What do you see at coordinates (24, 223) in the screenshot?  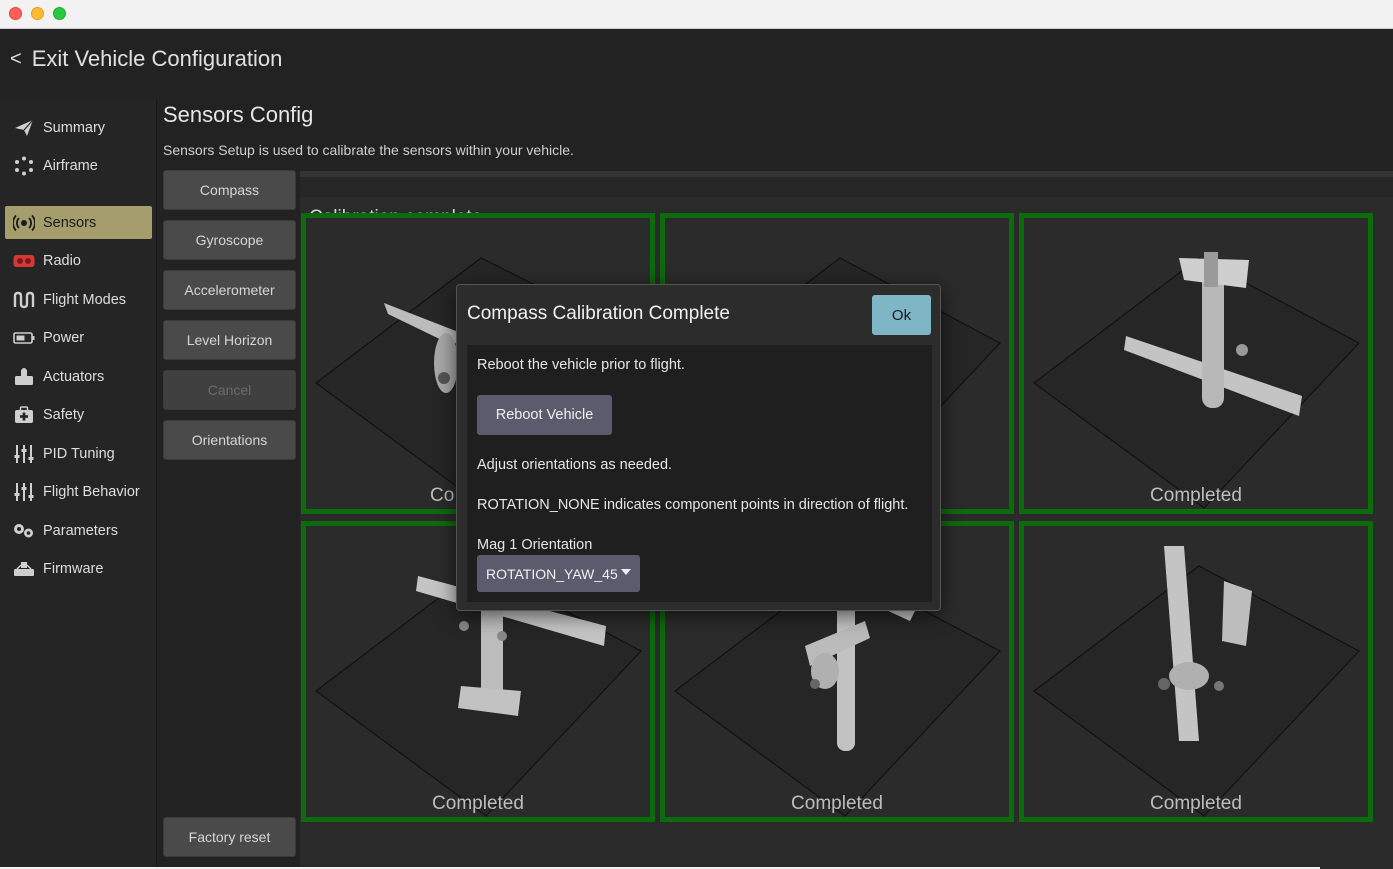 I see `sensors-icon` at bounding box center [24, 223].